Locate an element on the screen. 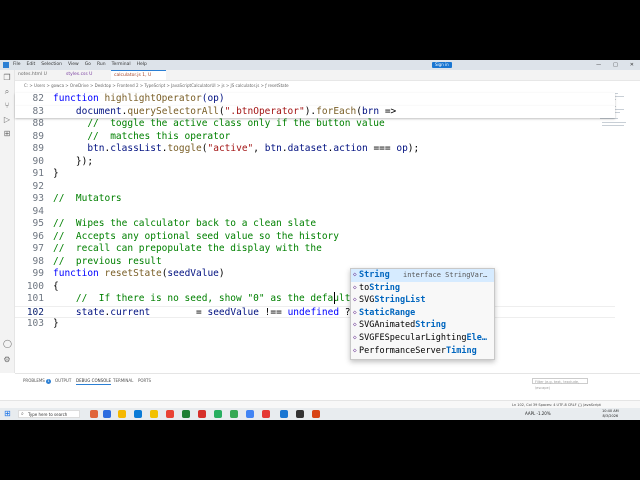 This screenshot has width=640, height=480. search-icon: ⌕ is located at coordinates (7, 92).